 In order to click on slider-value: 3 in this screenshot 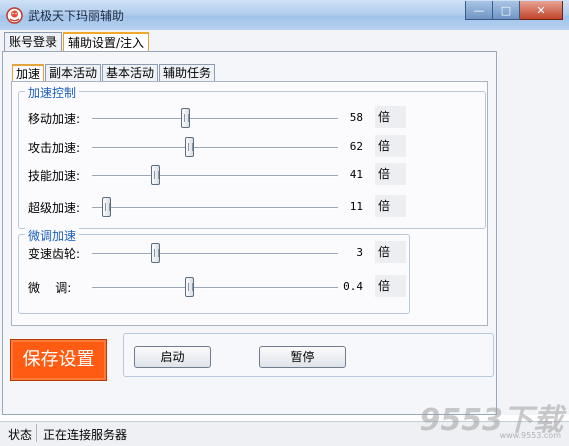, I will do `click(359, 252)`.